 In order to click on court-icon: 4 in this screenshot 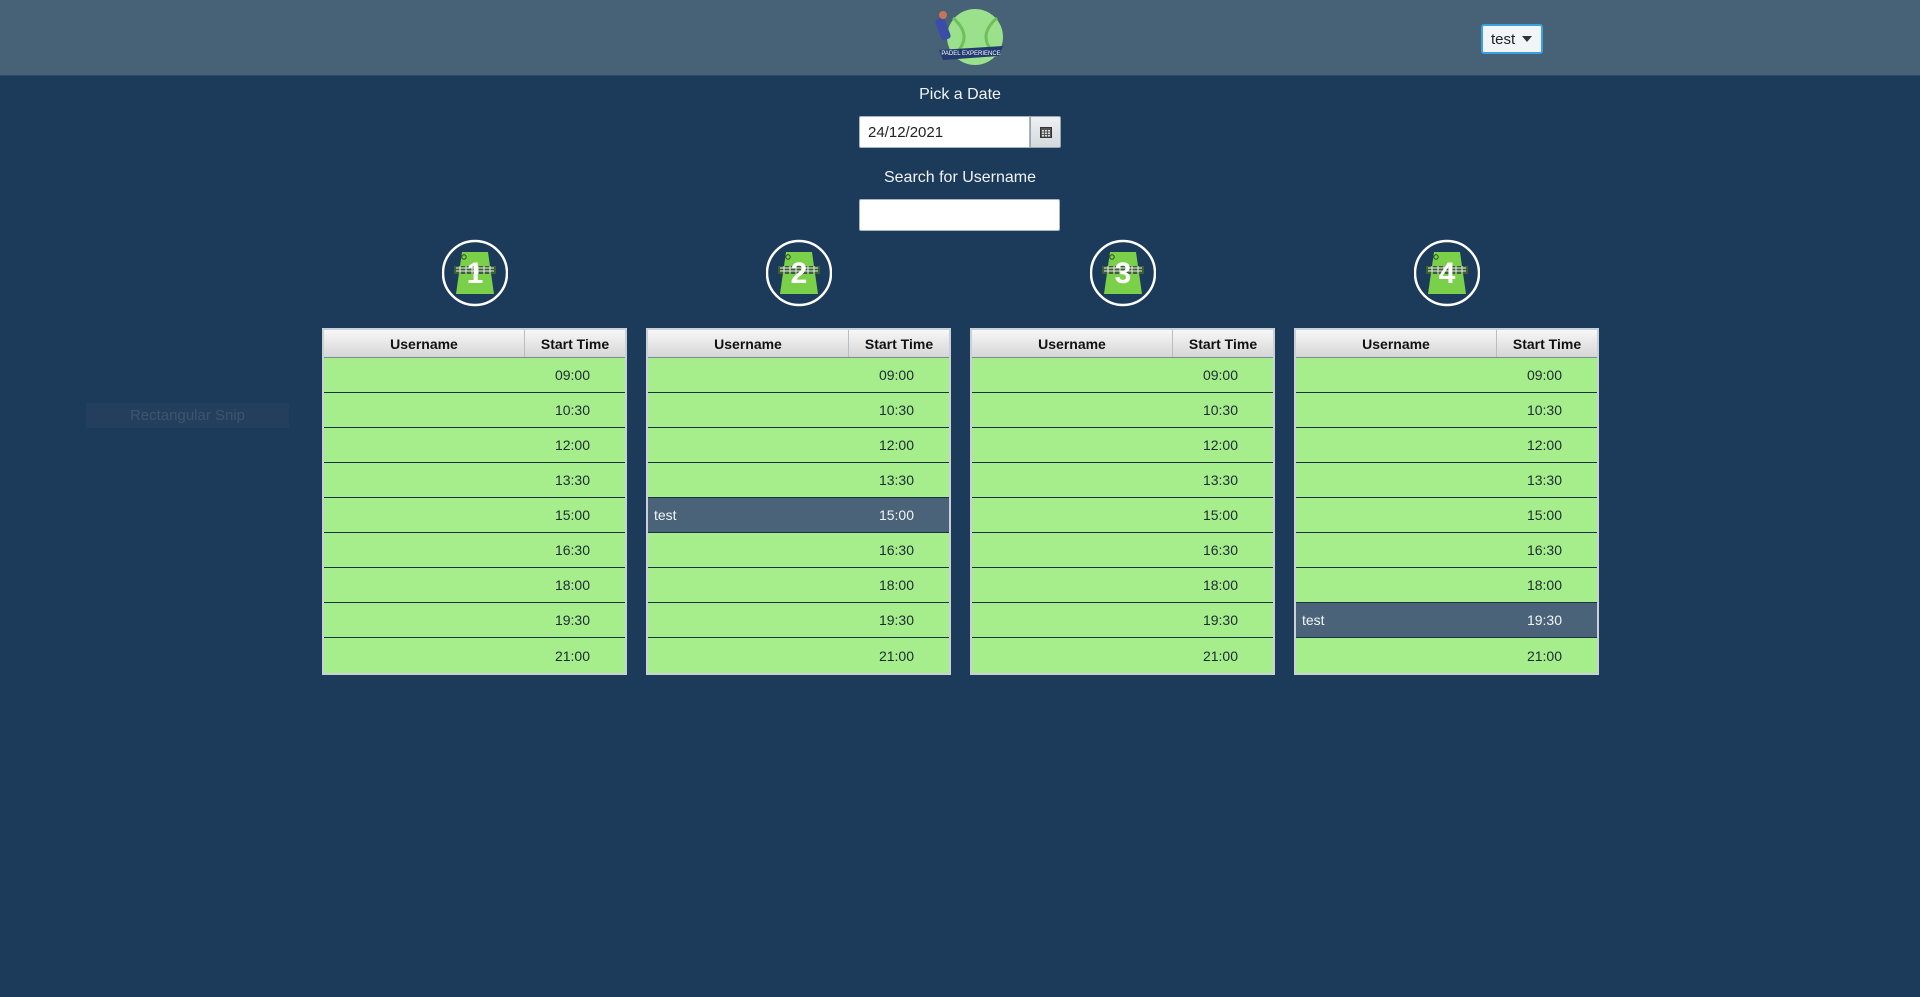, I will do `click(1447, 273)`.